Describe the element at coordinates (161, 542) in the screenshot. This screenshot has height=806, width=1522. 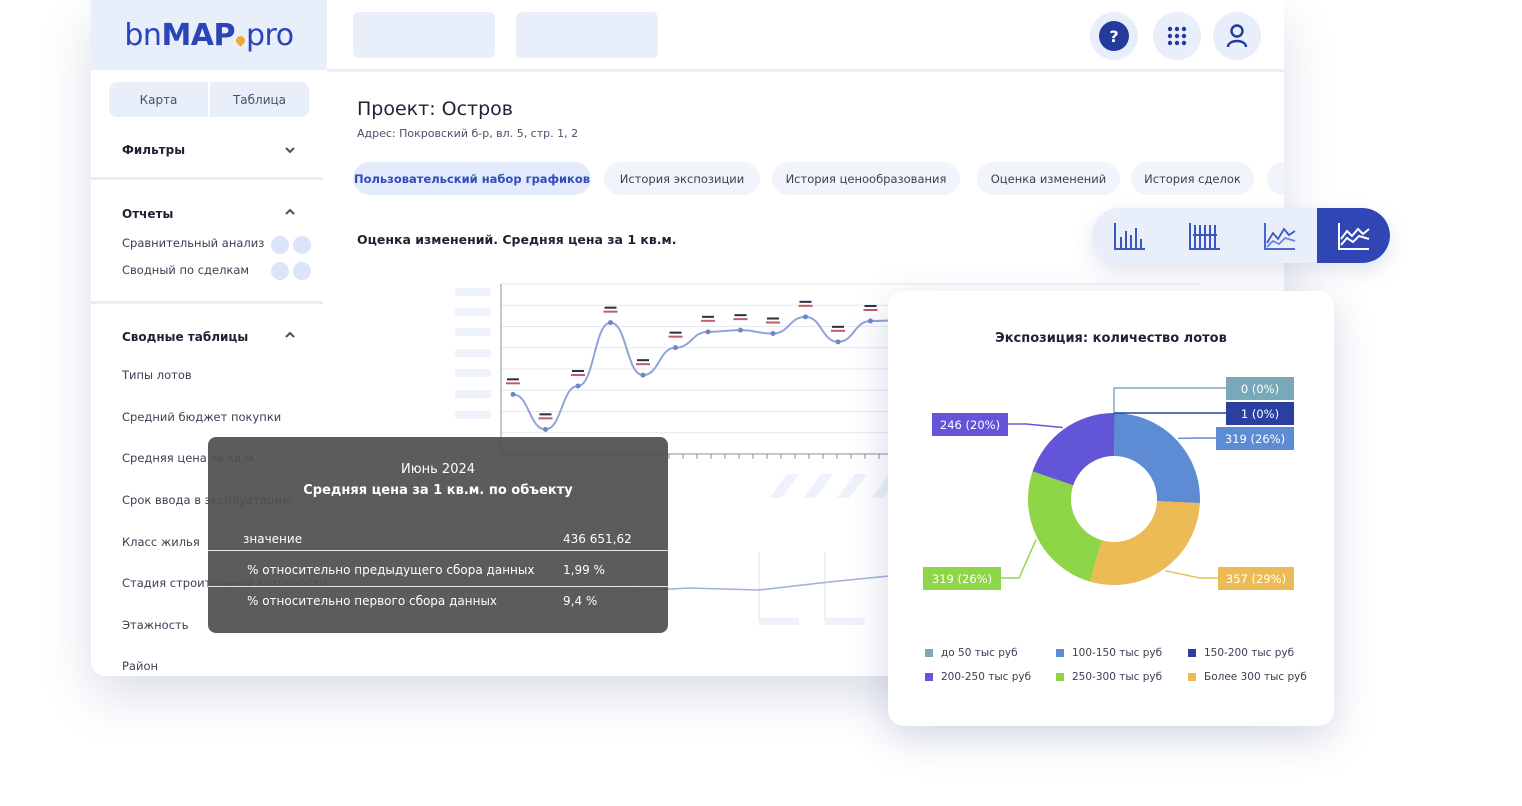
I see `pivot-item: Класс жилья` at that location.